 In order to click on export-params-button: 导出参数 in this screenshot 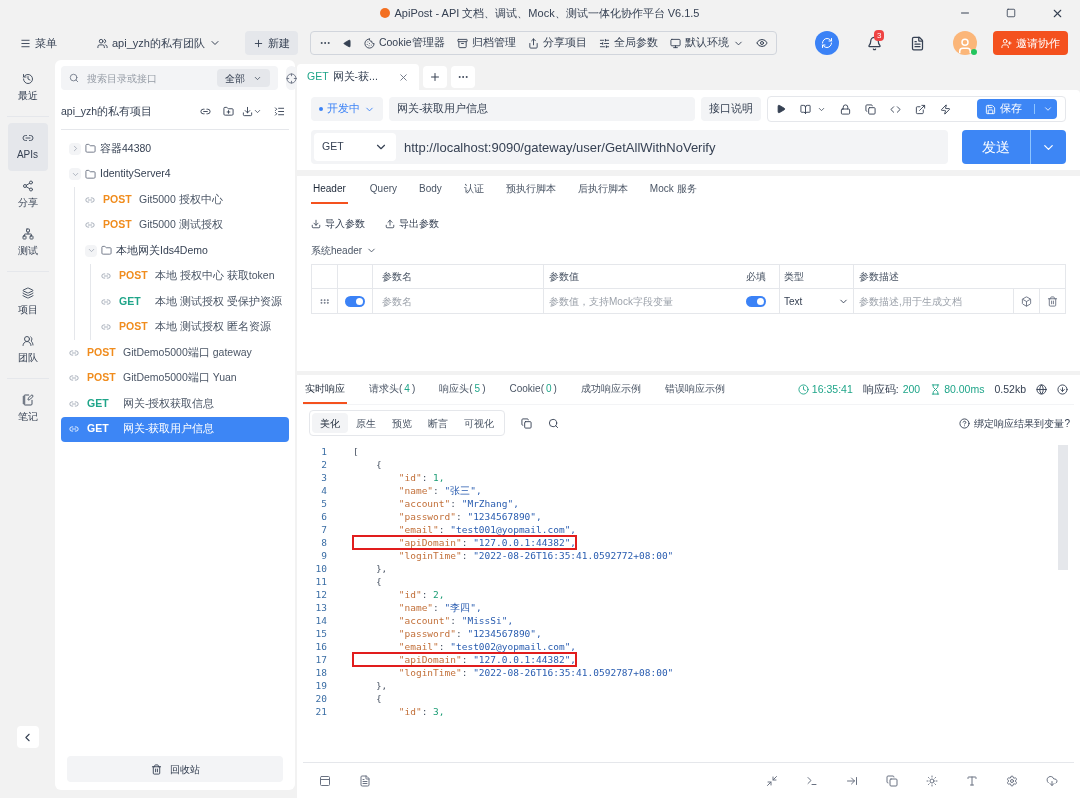, I will do `click(412, 223)`.